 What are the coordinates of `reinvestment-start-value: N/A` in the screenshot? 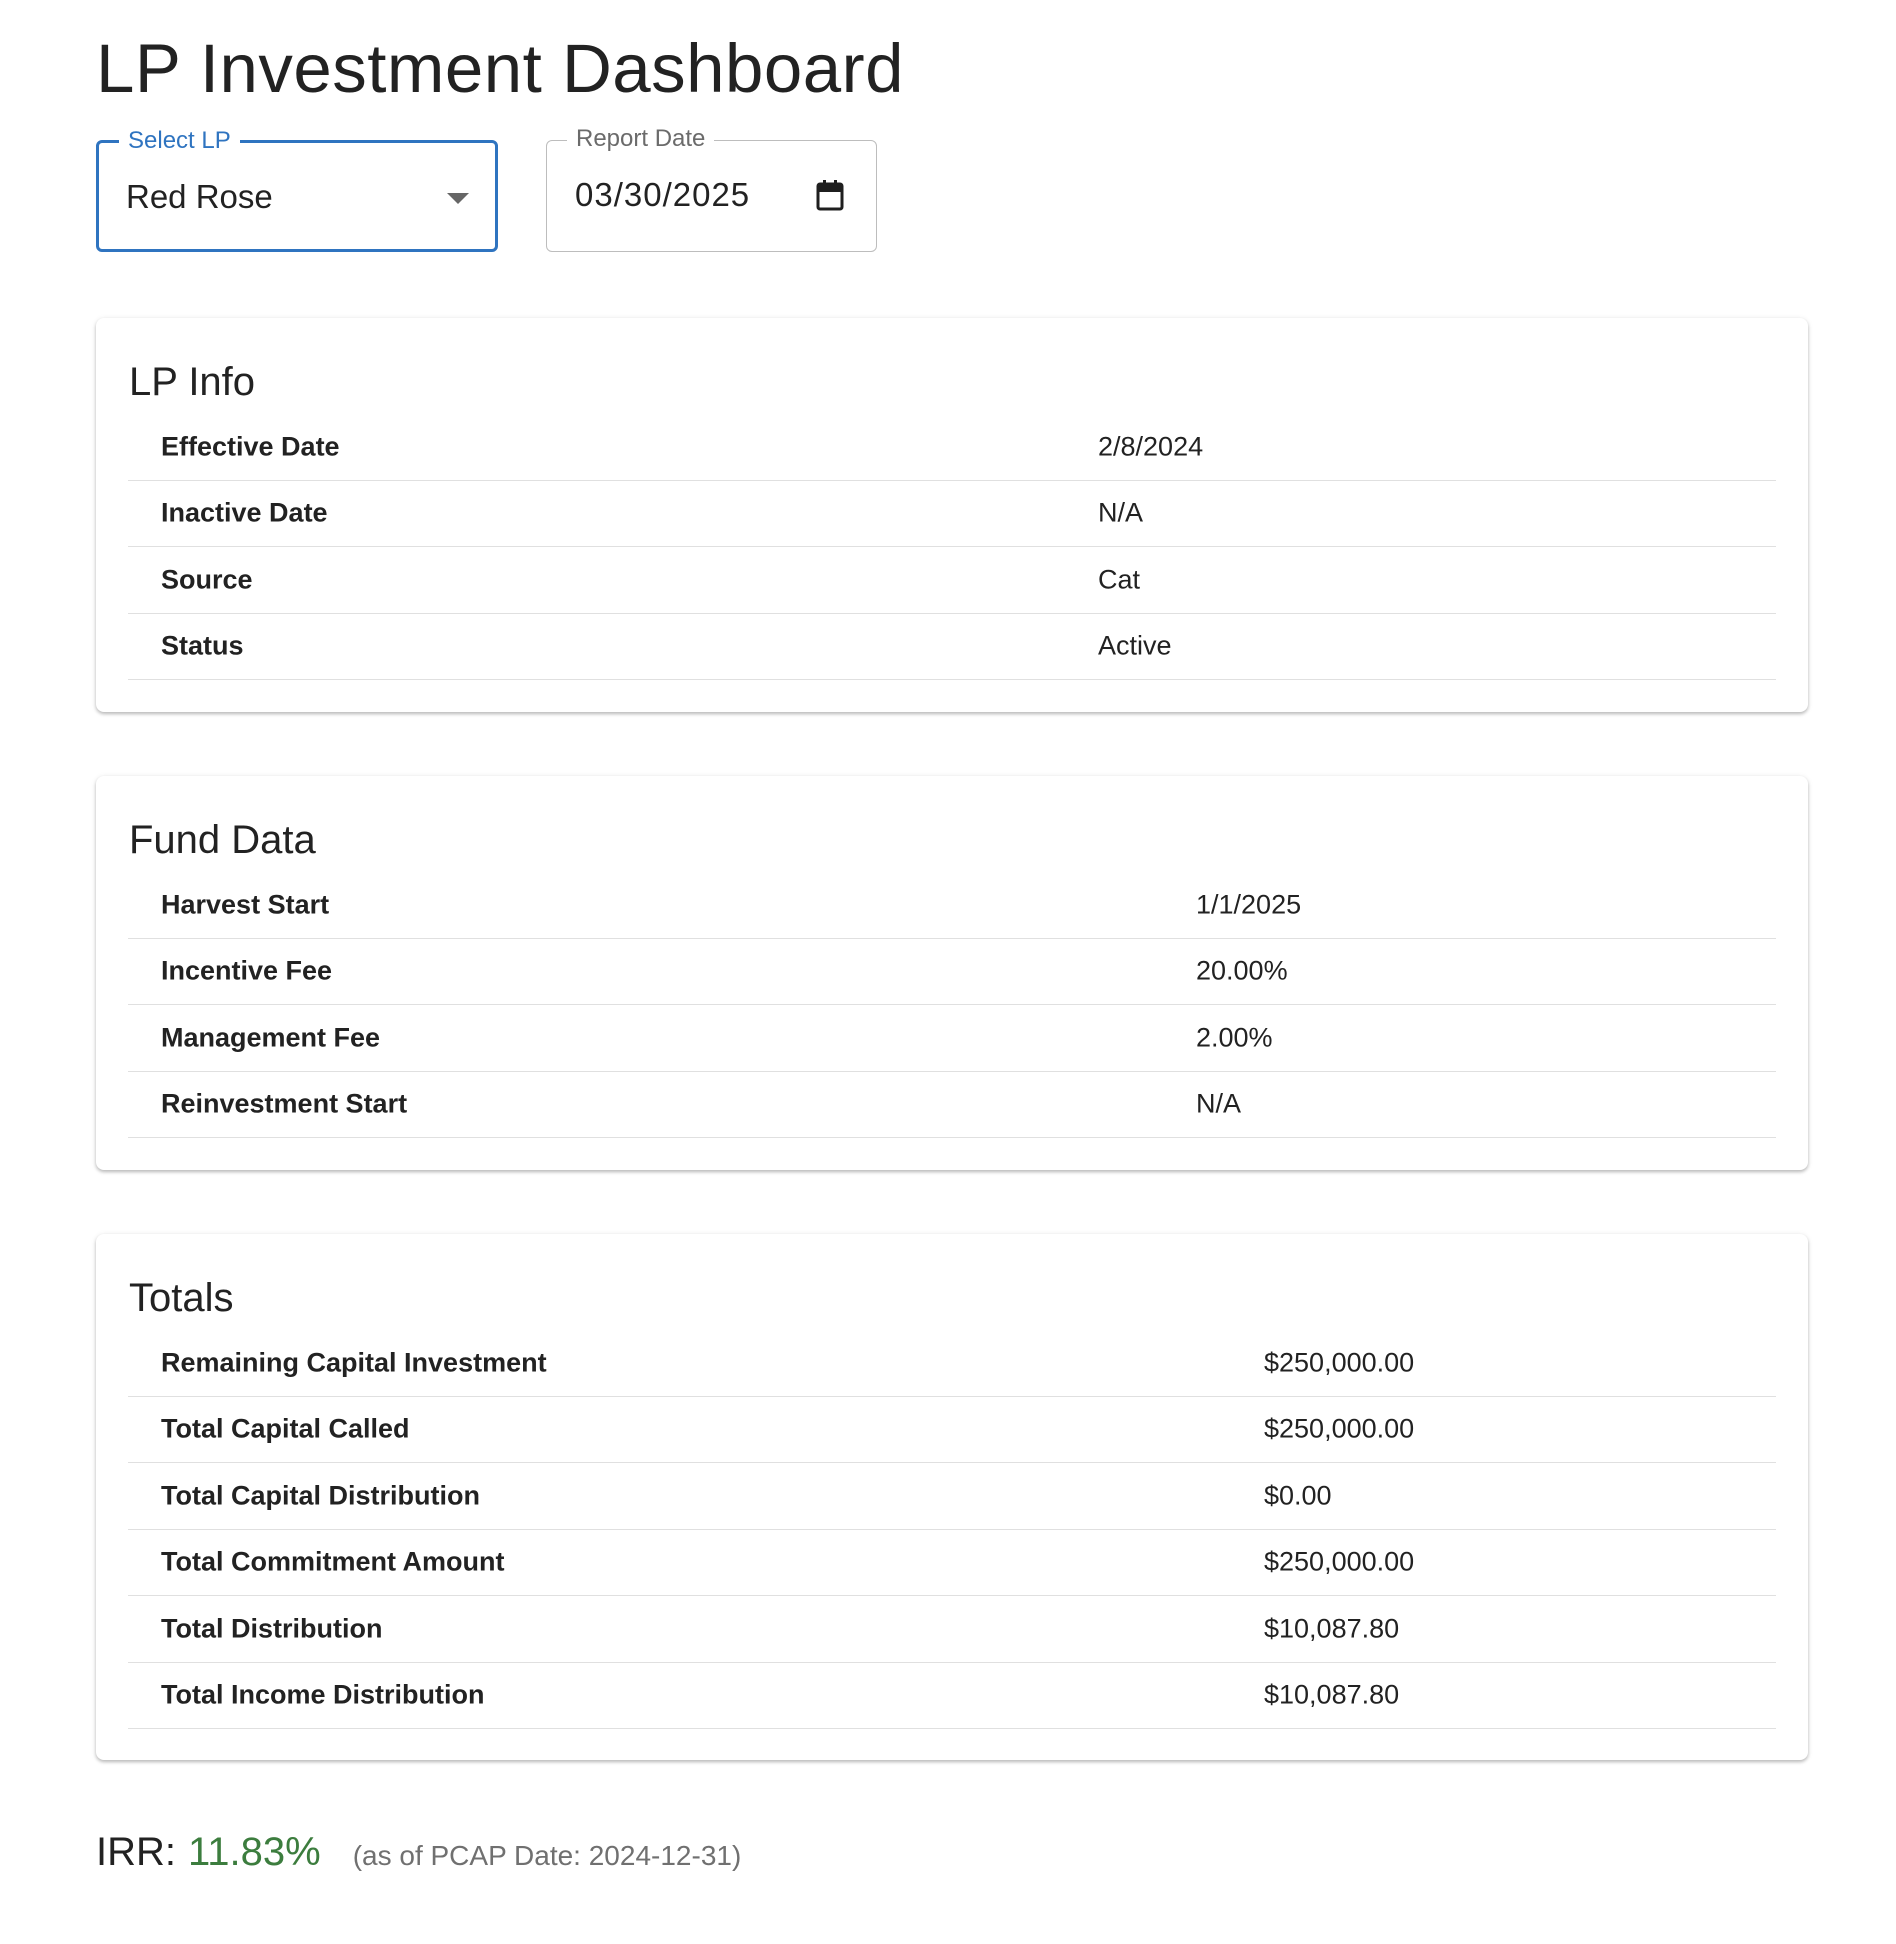 It's located at (1219, 1103).